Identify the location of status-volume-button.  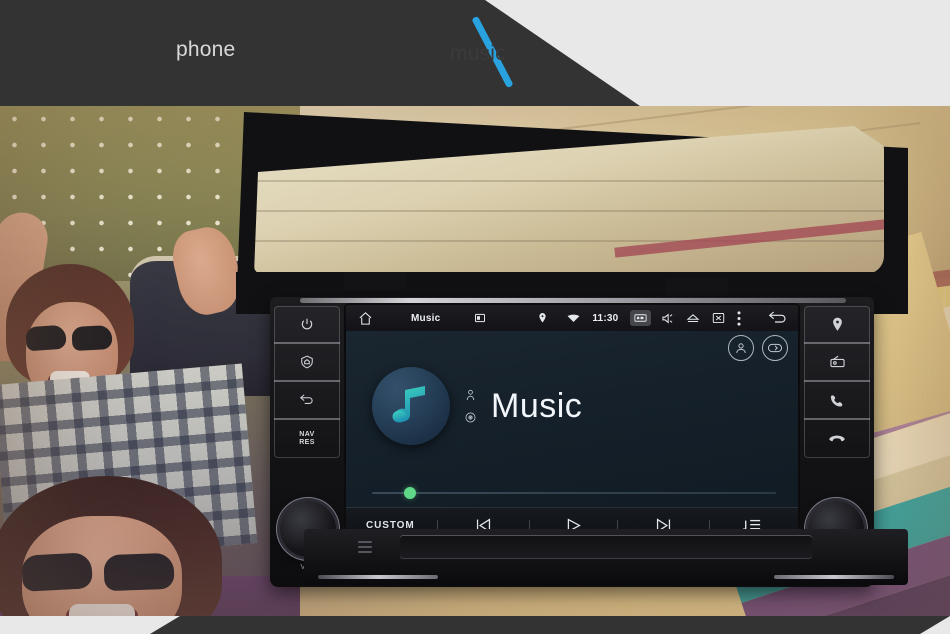
(667, 318).